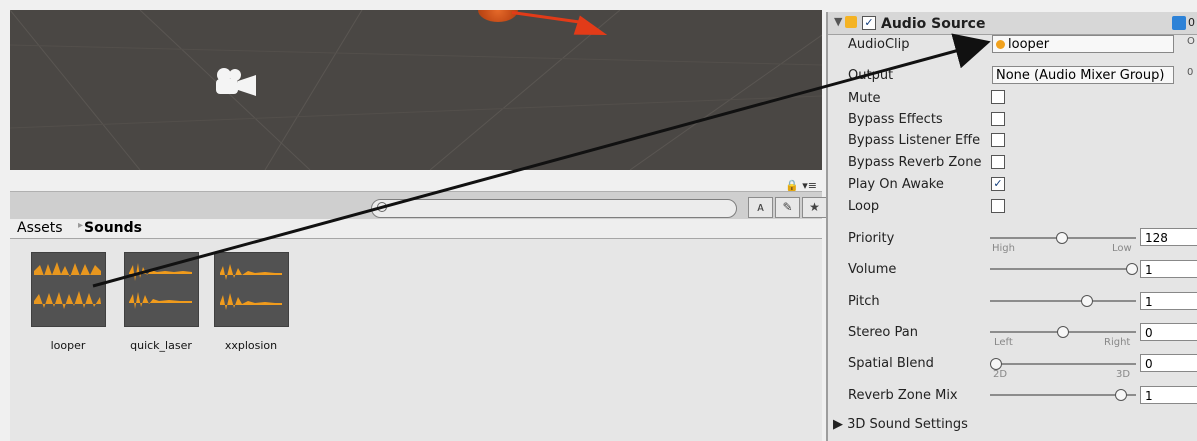  Describe the element at coordinates (851, 22) in the screenshot. I see `speaker-icon` at that location.